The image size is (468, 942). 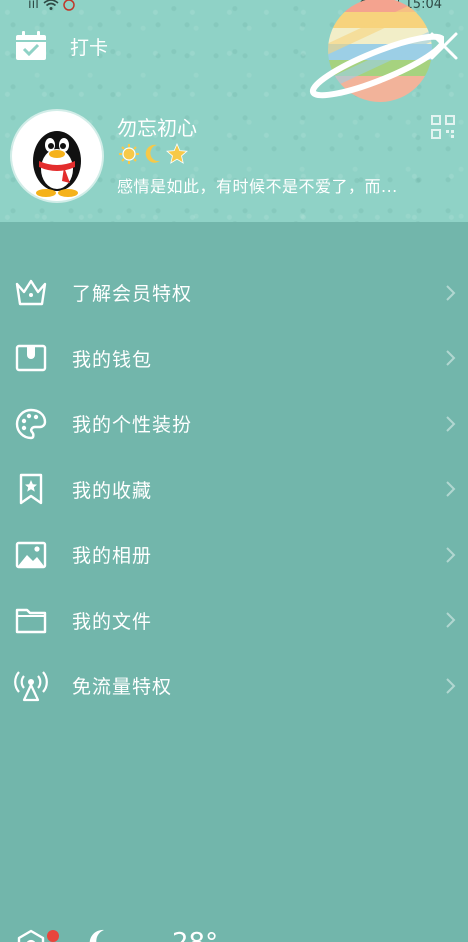 What do you see at coordinates (101, 935) in the screenshot?
I see `night-mode-icon` at bounding box center [101, 935].